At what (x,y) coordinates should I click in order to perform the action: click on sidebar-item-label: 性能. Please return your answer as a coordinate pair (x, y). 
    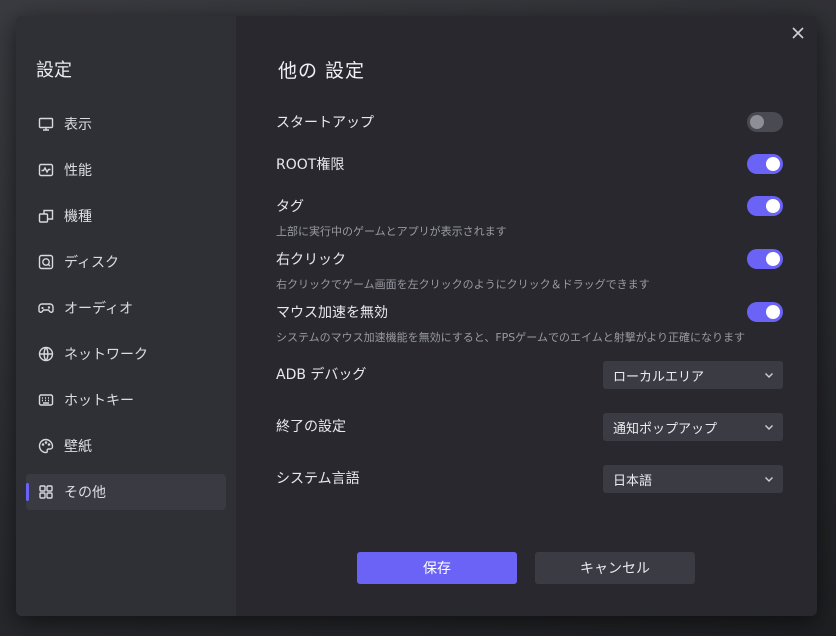
    Looking at the image, I should click on (78, 171).